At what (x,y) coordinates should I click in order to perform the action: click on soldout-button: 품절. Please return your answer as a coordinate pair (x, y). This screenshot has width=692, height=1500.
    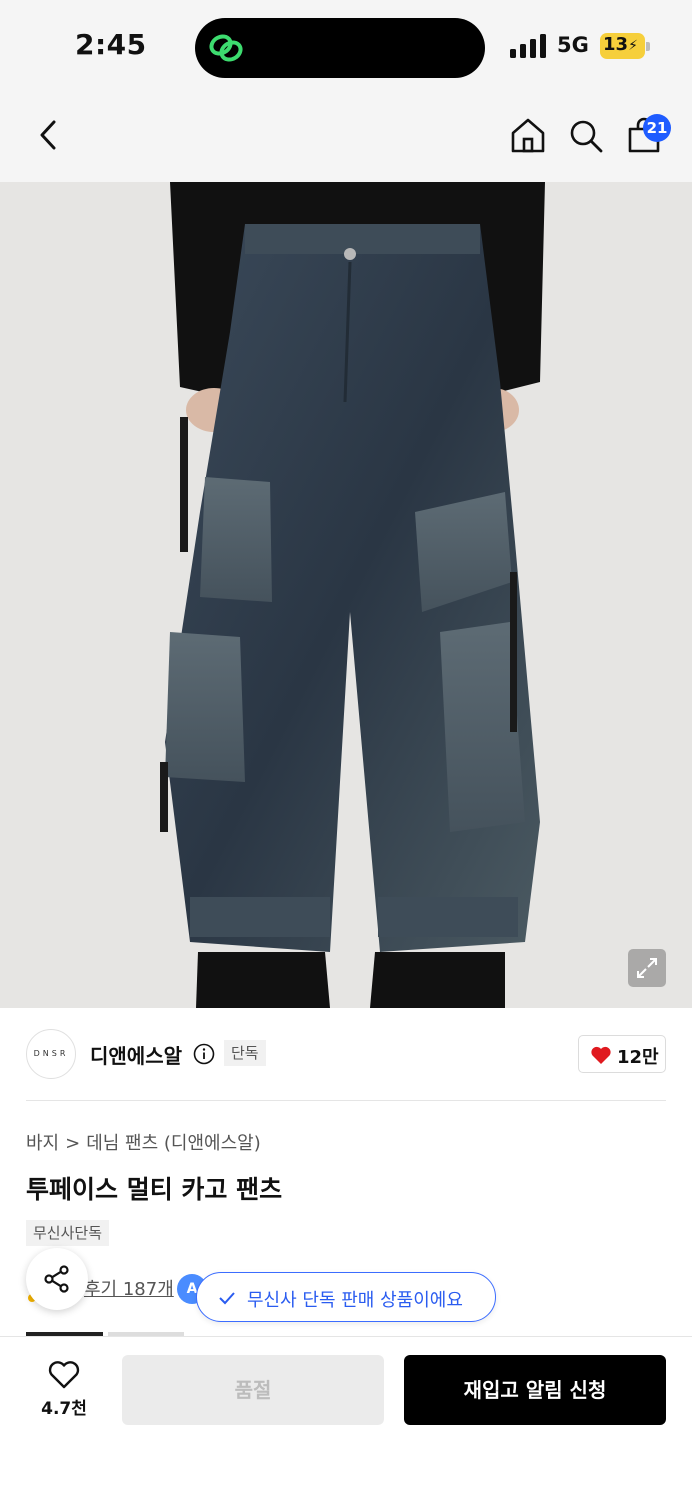
    Looking at the image, I should click on (253, 1390).